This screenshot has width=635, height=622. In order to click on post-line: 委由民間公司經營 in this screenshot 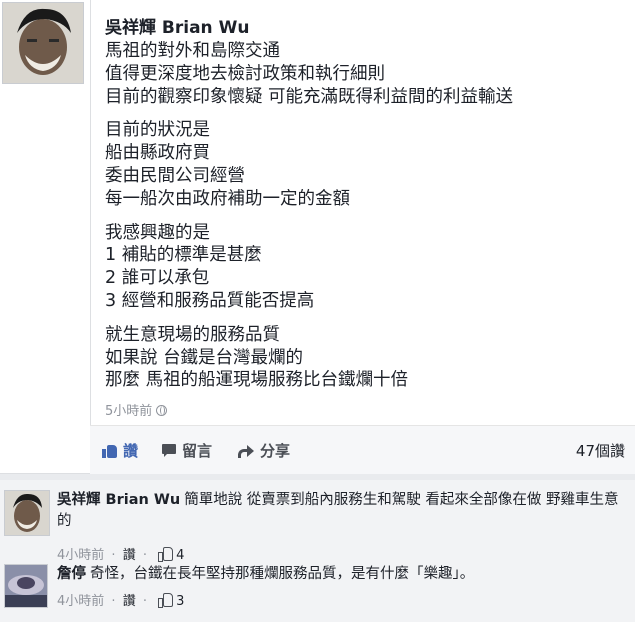, I will do `click(175, 175)`.